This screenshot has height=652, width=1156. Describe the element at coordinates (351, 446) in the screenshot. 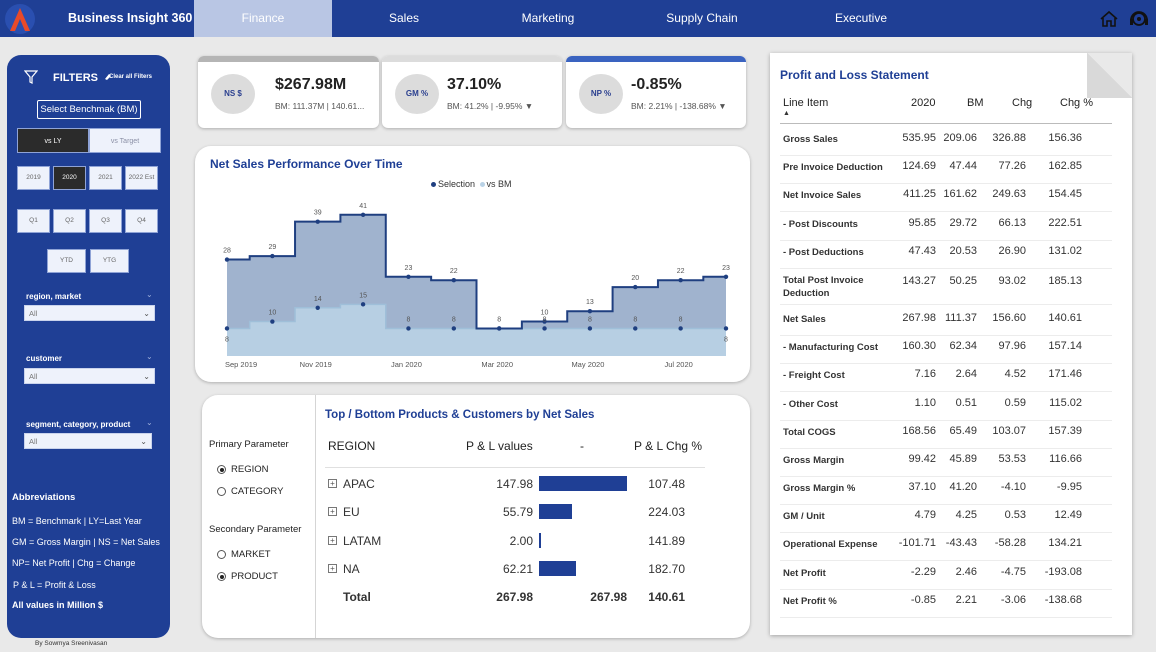

I see `column-header-region: REGION` at that location.